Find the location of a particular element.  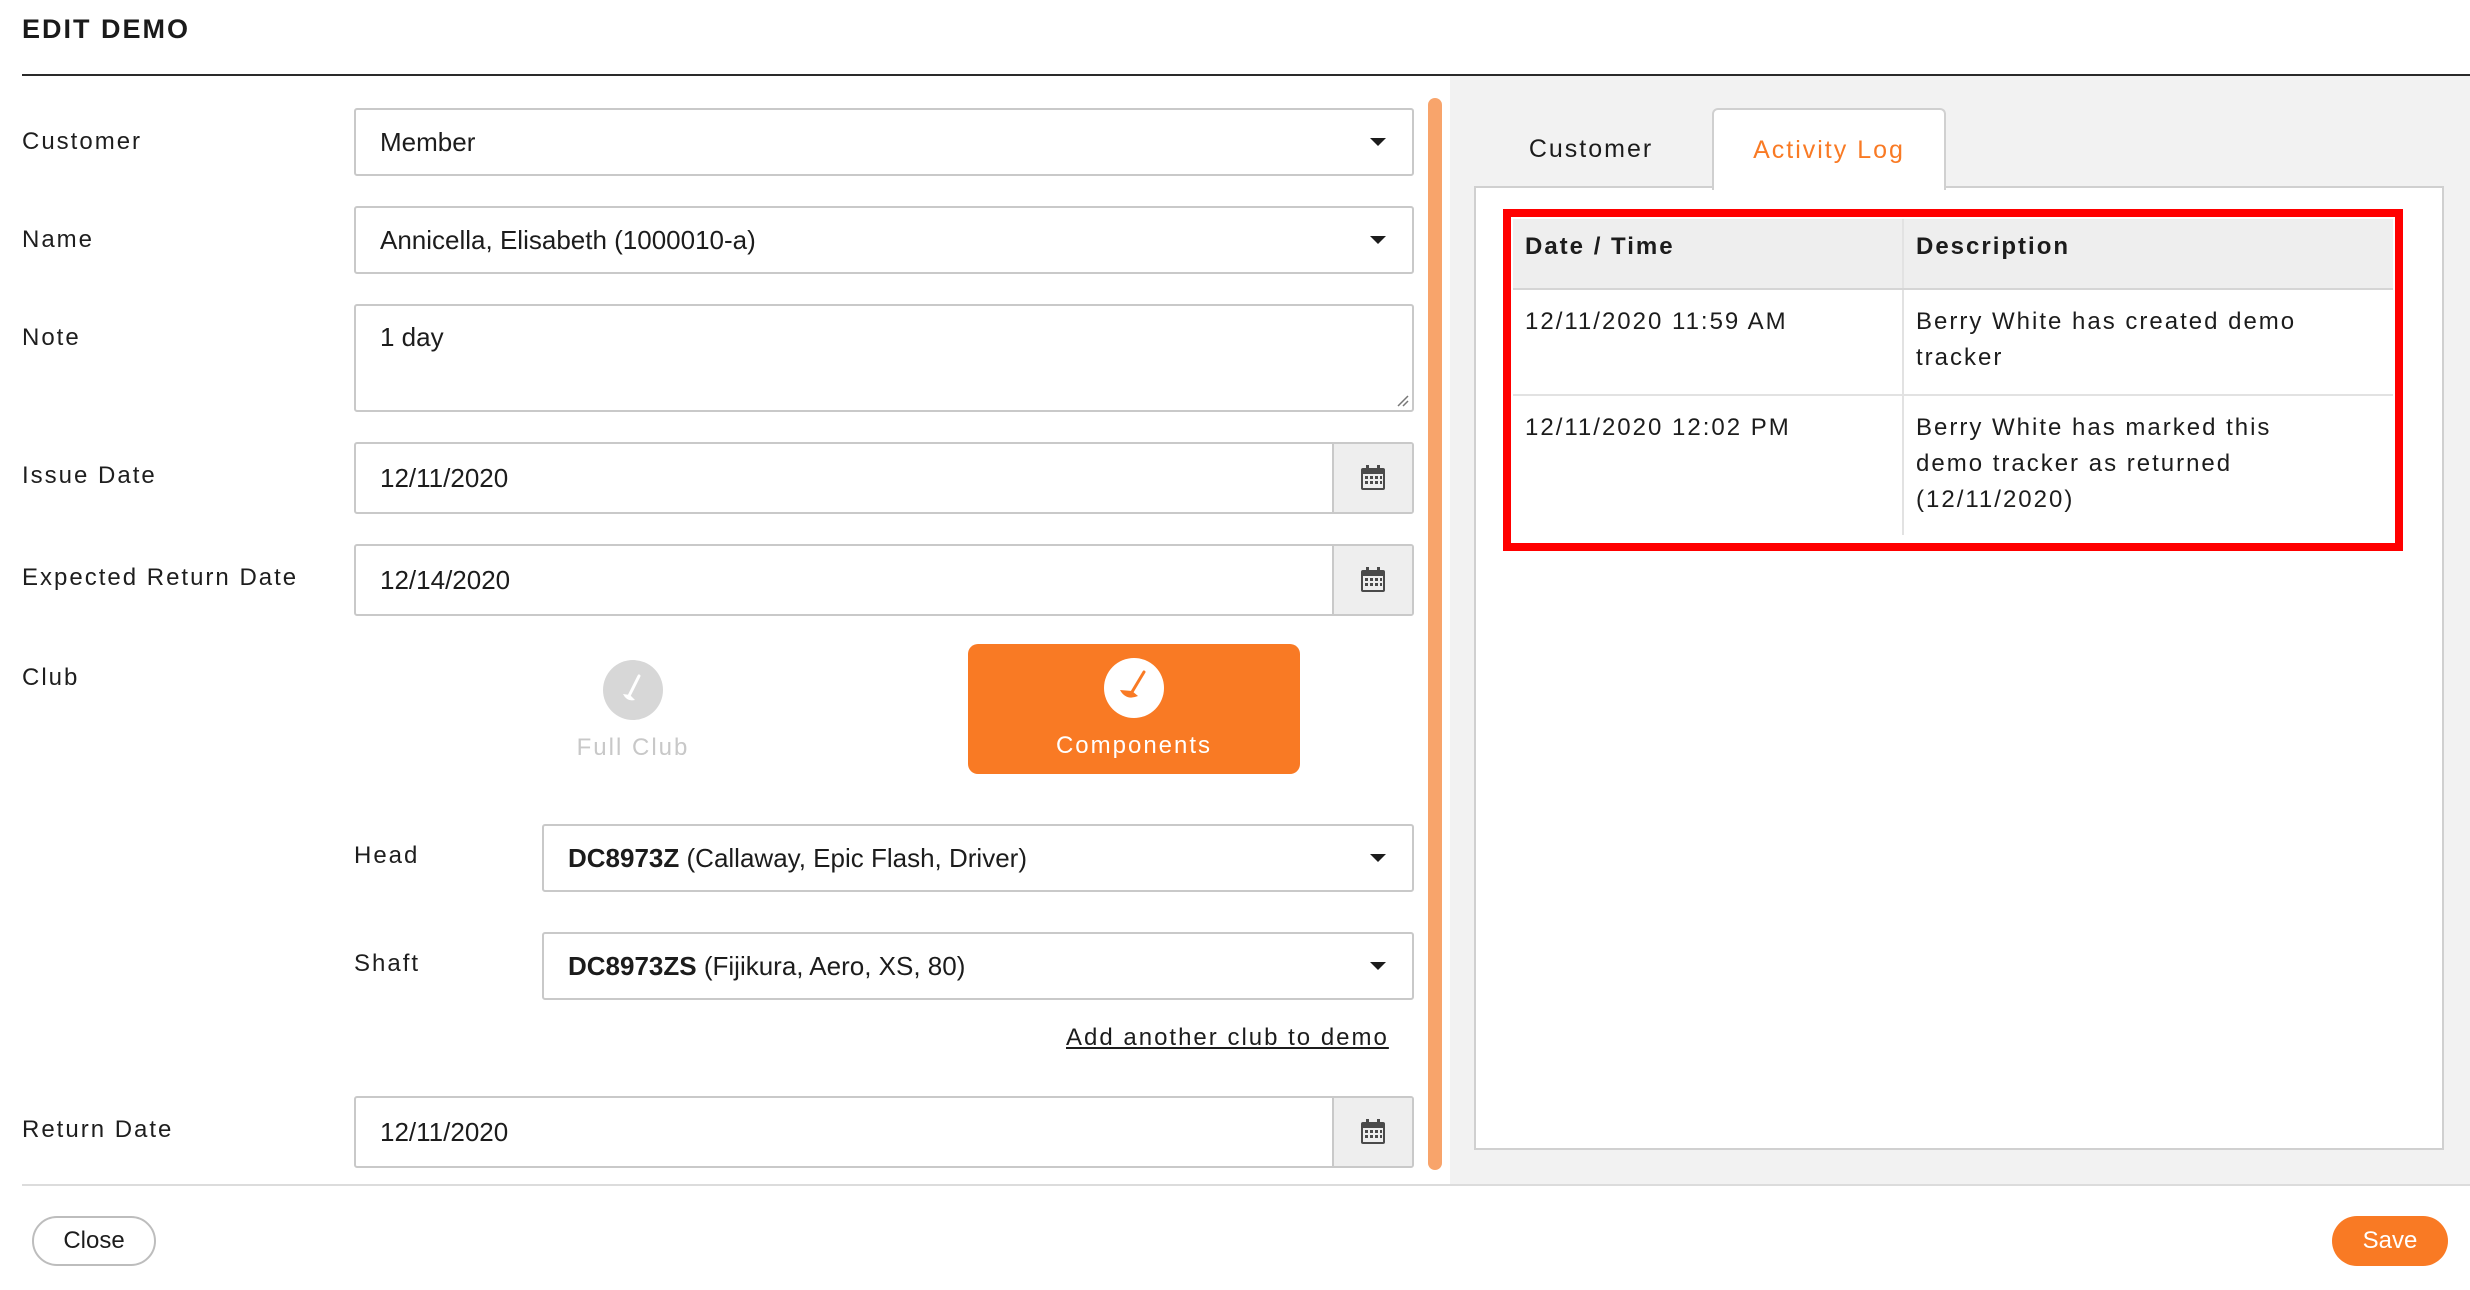

shaft-code: DC8973ZS is located at coordinates (632, 965).